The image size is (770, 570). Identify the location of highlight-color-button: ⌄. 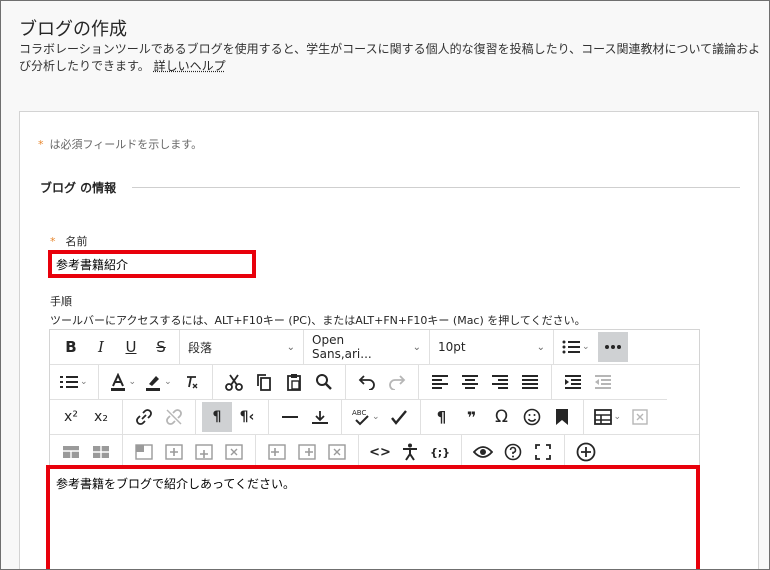
(158, 382).